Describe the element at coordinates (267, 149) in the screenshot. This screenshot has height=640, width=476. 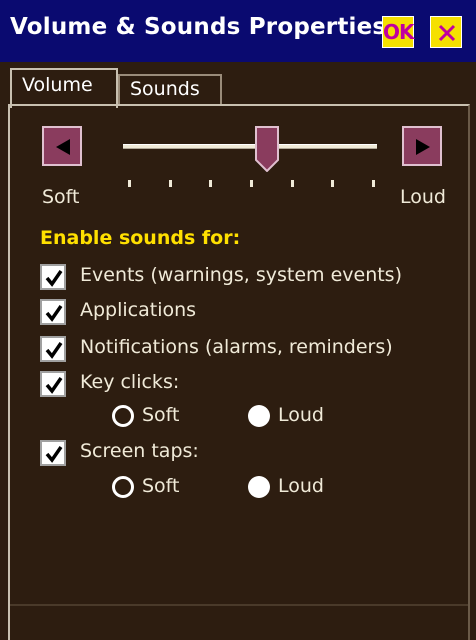
I see `volume-slider-thumb` at that location.